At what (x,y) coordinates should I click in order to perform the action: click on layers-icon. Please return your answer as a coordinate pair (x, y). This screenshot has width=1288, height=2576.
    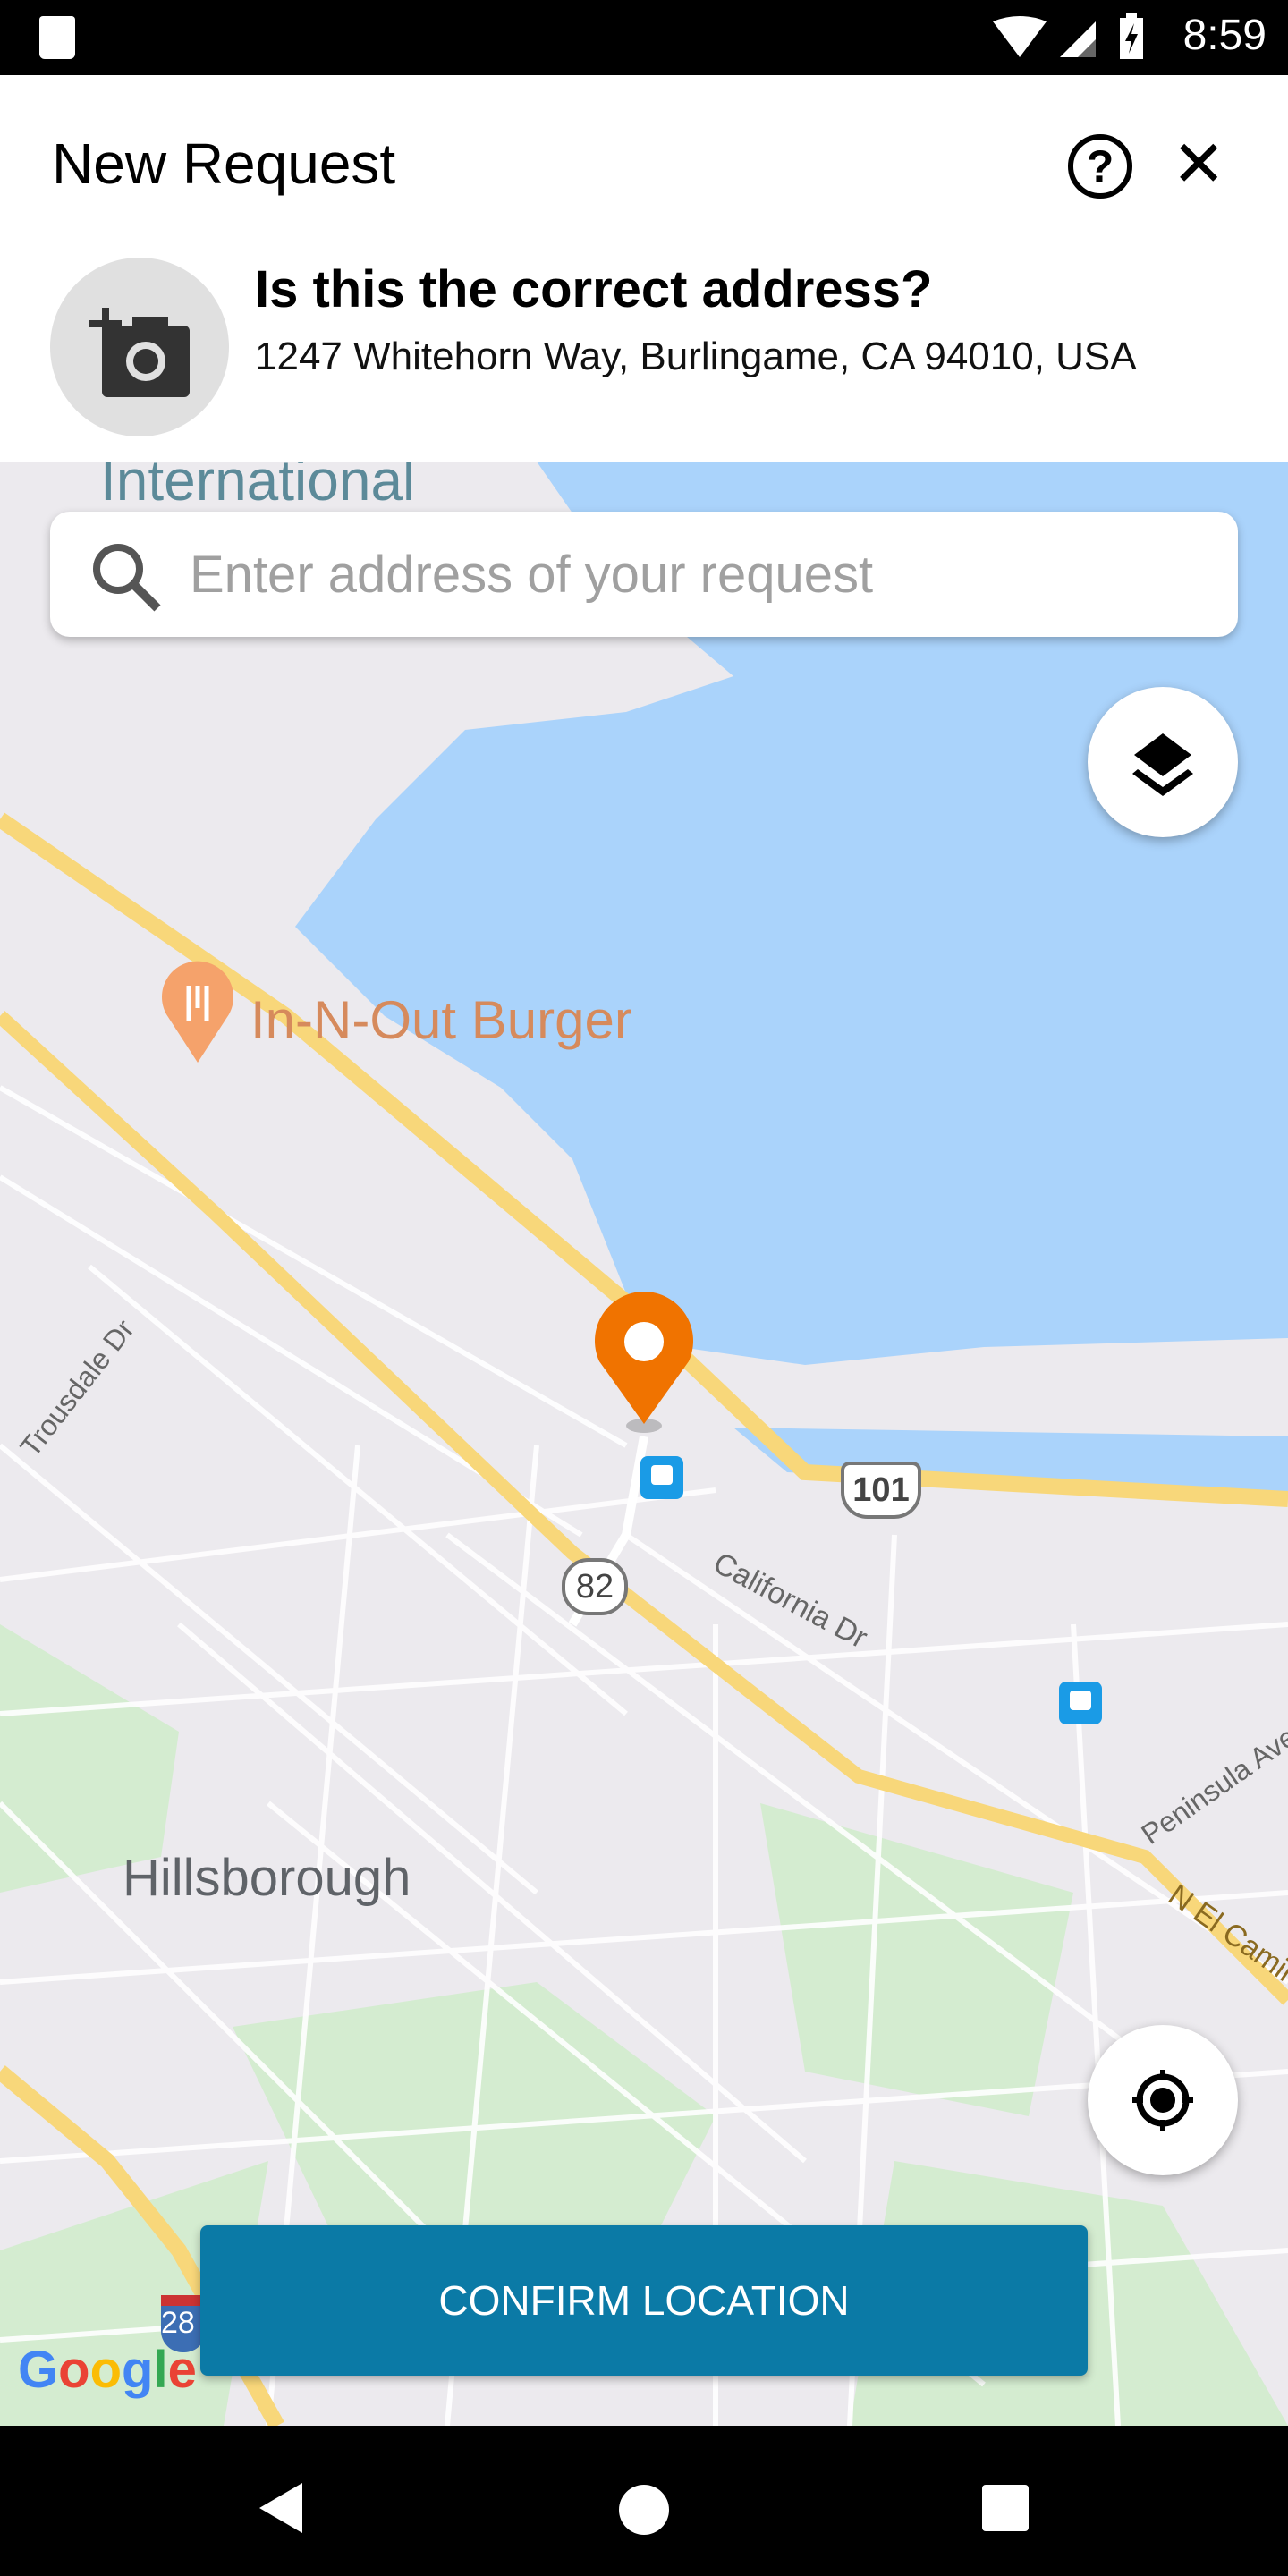
    Looking at the image, I should click on (1162, 764).